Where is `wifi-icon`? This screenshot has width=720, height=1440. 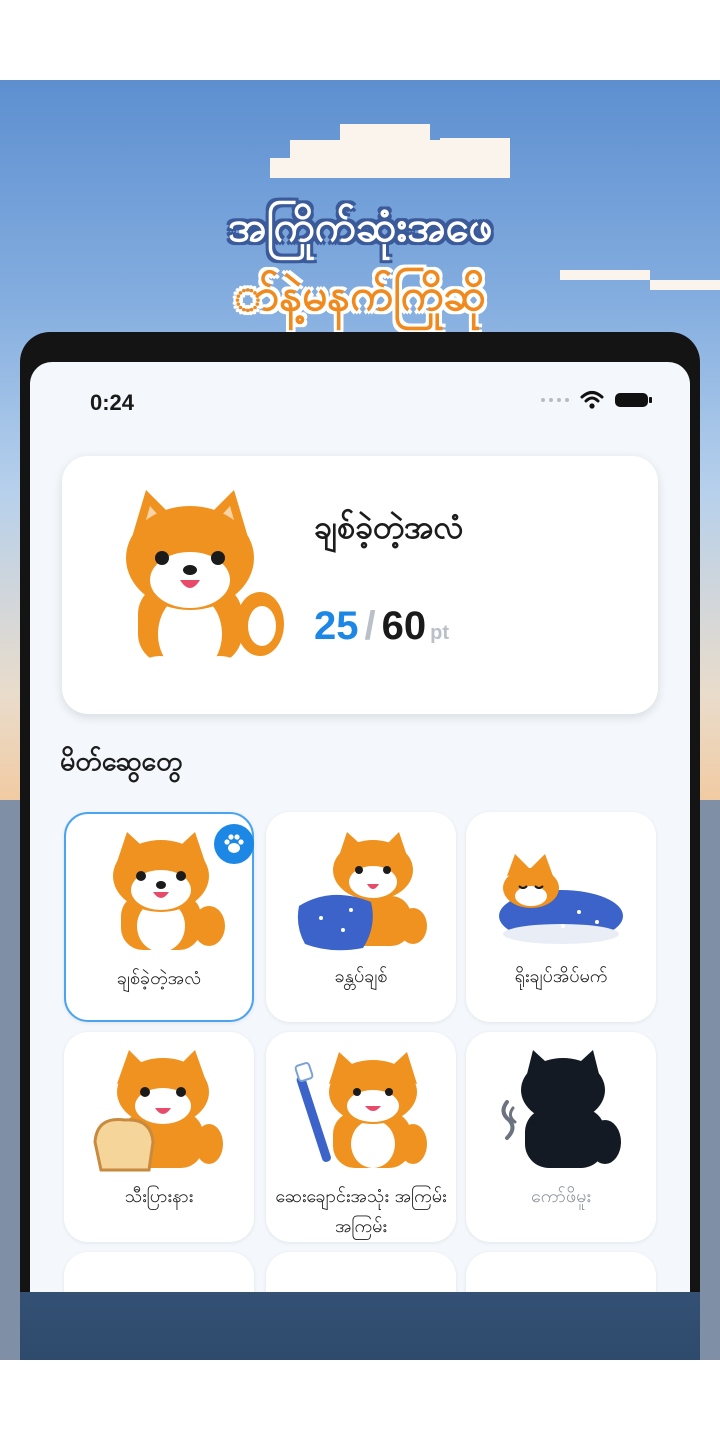 wifi-icon is located at coordinates (592, 400).